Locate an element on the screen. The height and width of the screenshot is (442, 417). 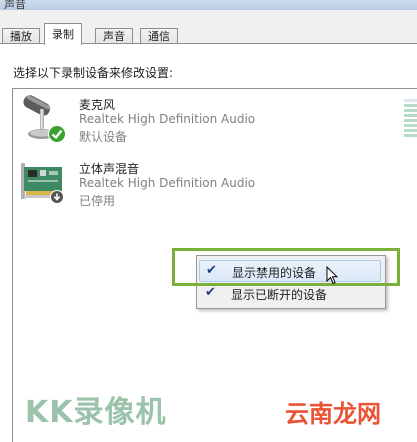
instruction-text: 选择以下录制设备来修改设置: is located at coordinates (93, 73).